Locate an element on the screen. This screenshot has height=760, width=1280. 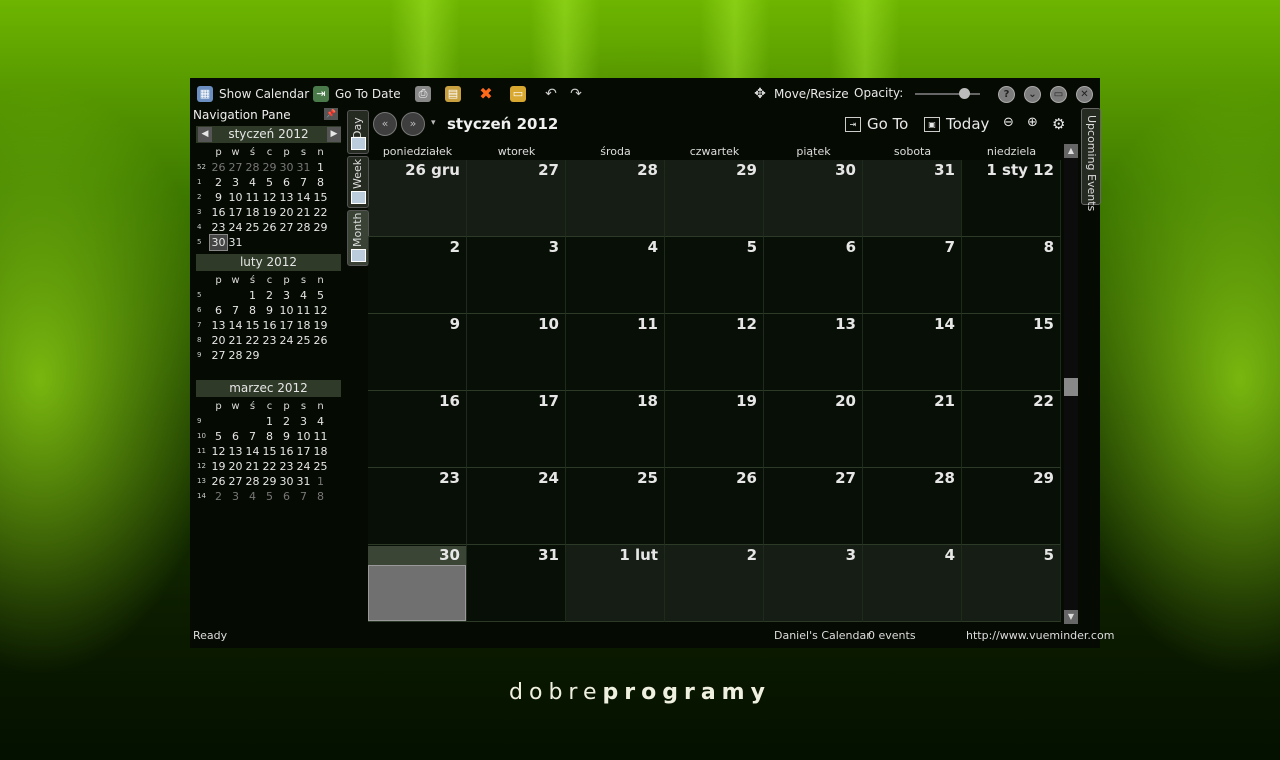
mini-day: 31 is located at coordinates (303, 481).